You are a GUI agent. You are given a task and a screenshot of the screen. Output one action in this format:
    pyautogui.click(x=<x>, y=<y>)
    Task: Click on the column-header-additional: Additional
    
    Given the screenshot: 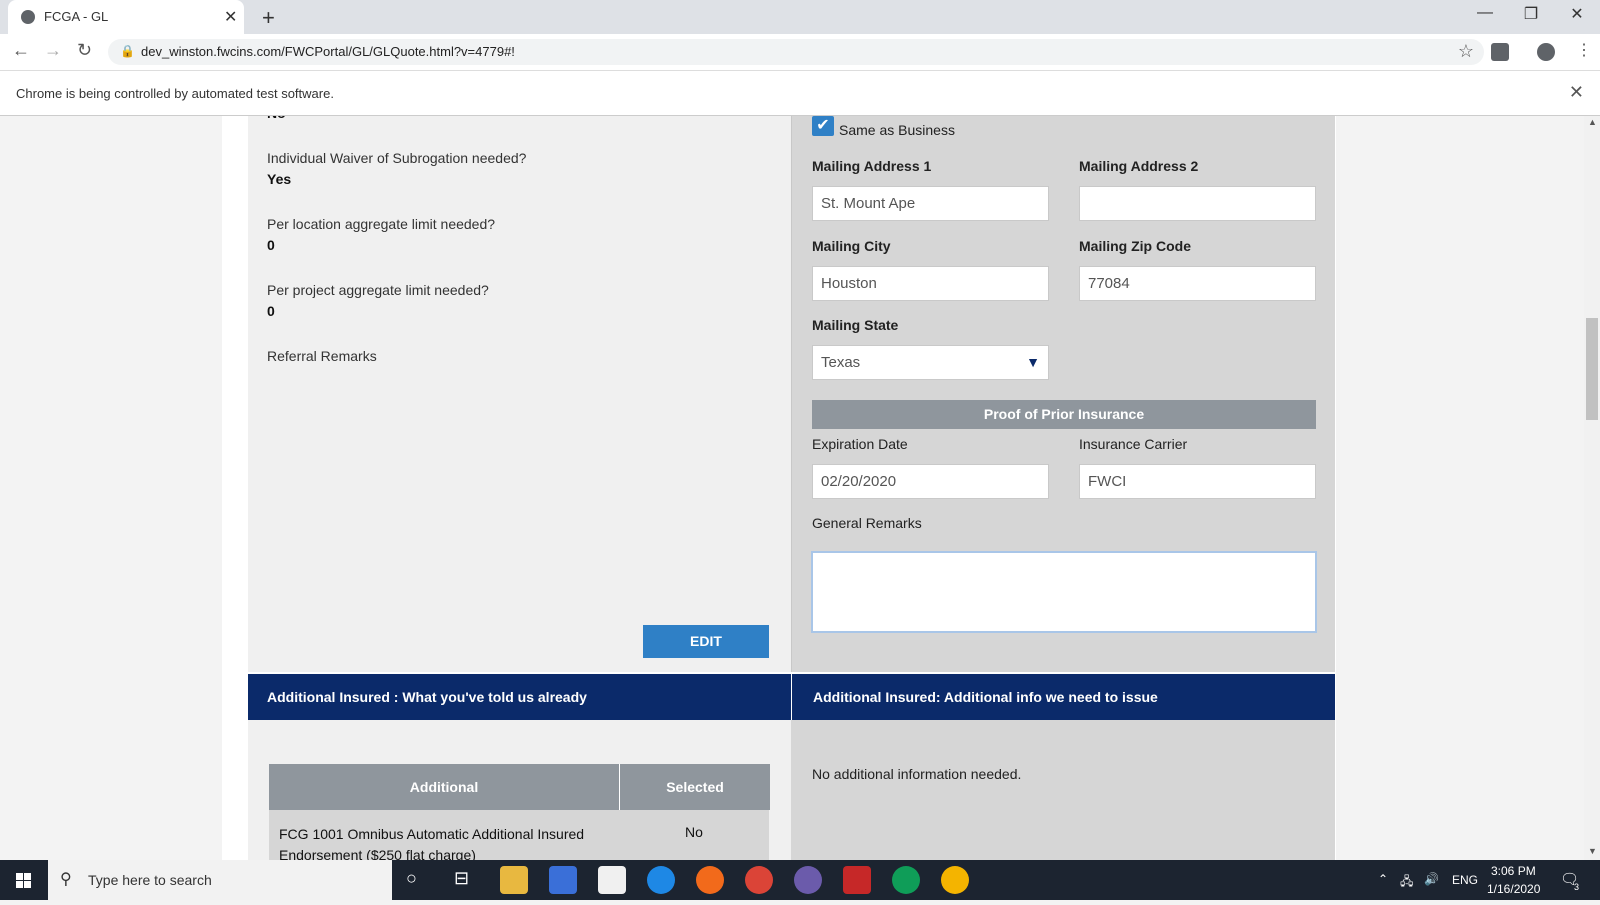 What is the action you would take?
    pyautogui.click(x=444, y=787)
    